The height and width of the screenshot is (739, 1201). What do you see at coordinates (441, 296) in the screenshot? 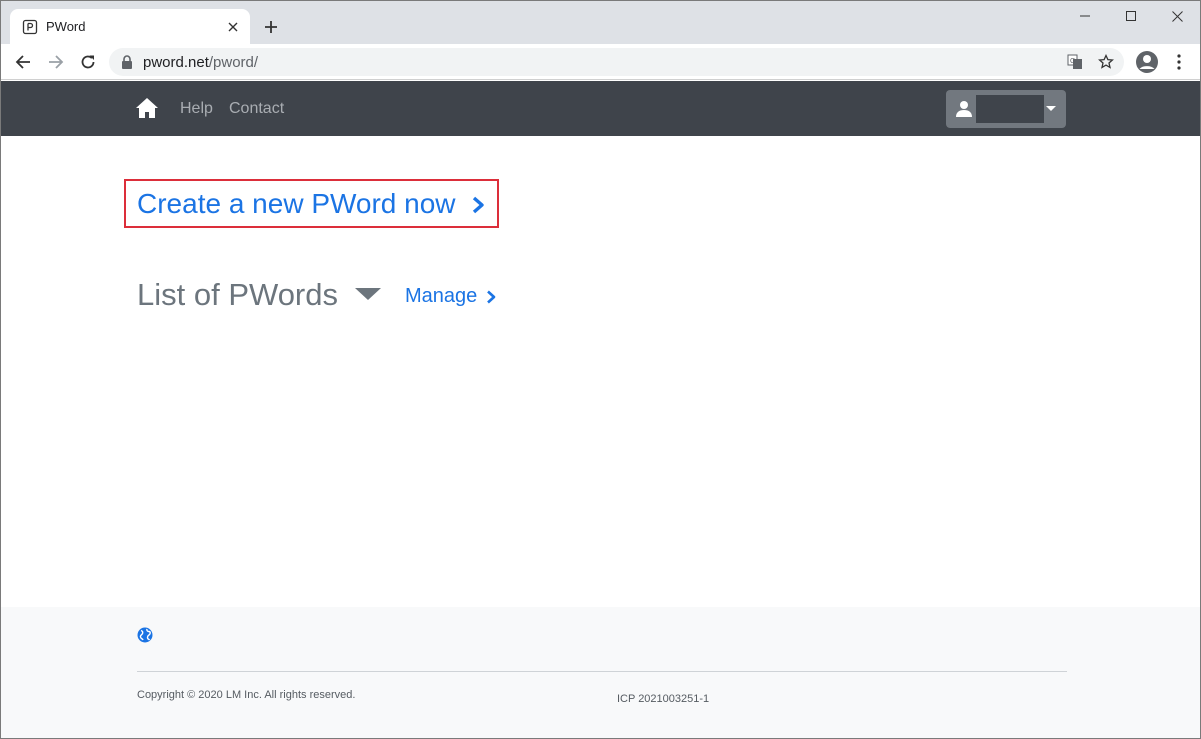
I see `manage-label: Manage` at bounding box center [441, 296].